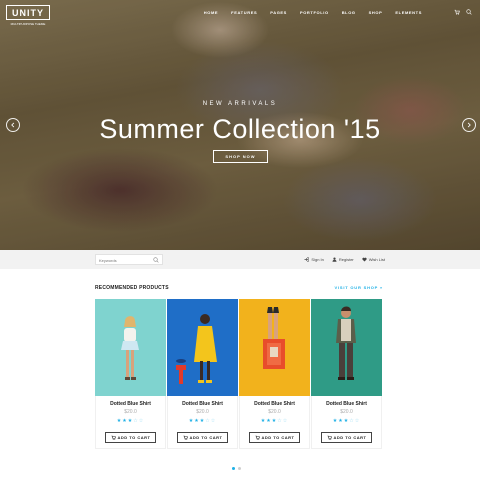 The image size is (480, 480). What do you see at coordinates (376, 12) in the screenshot?
I see `nav-item-shop: SHOP` at bounding box center [376, 12].